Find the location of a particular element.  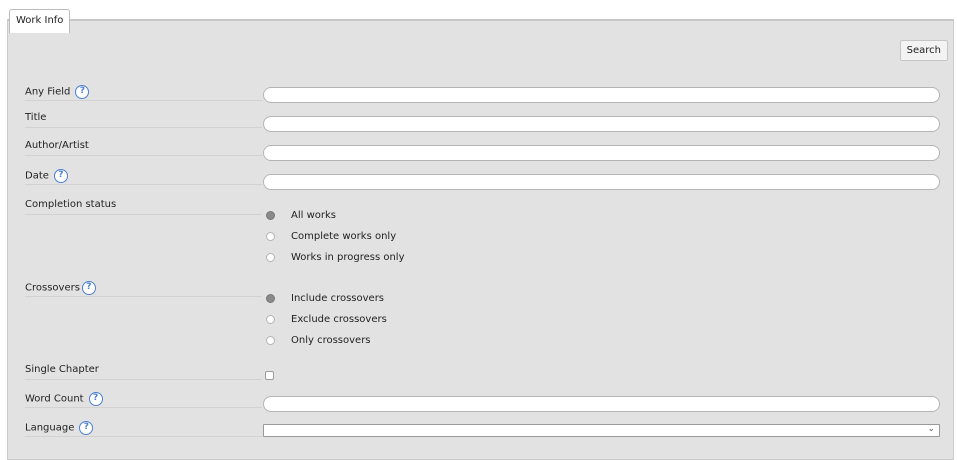

author-label: Author/Artist is located at coordinates (143, 148).